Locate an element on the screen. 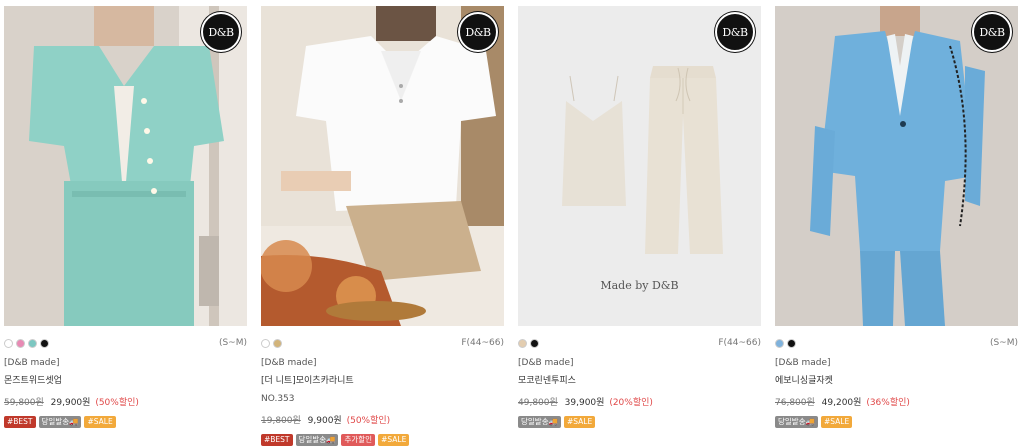 Image resolution: width=1024 pixels, height=446 pixels. tag-extra-discount: 추가할인 is located at coordinates (358, 440).